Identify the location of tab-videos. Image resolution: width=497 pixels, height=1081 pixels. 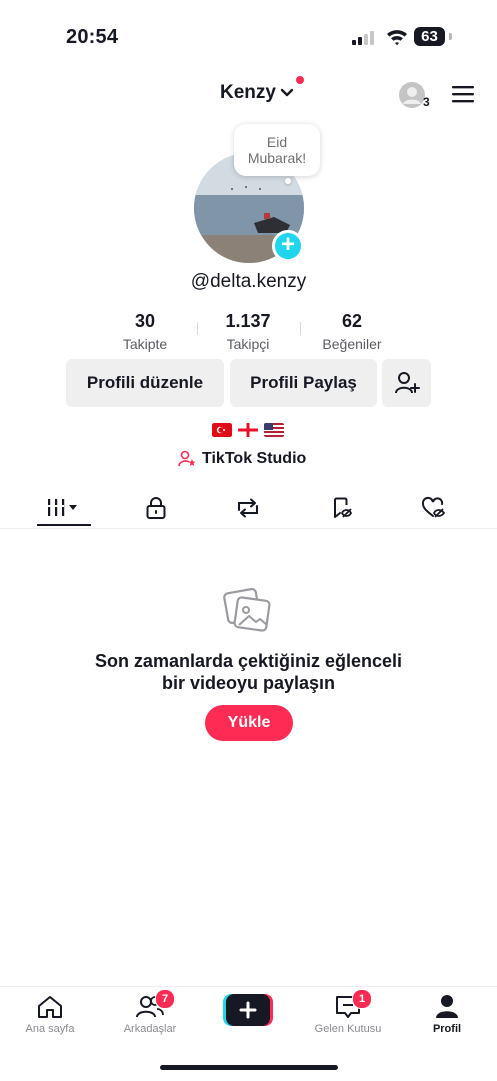
(64, 508).